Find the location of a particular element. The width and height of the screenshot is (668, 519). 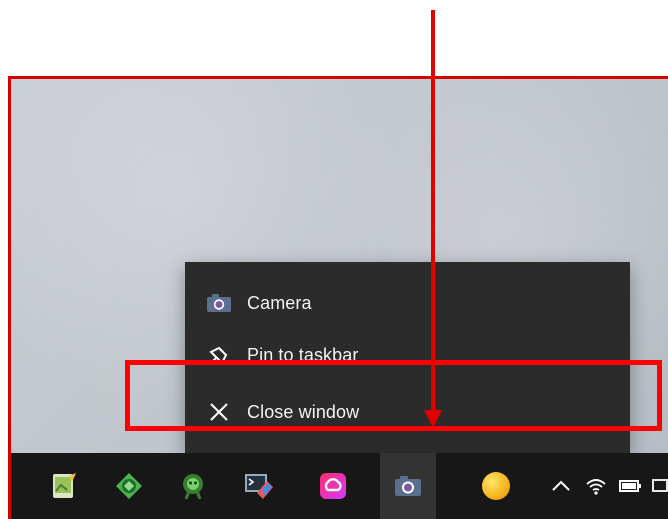

taskbar is located at coordinates (338, 486).